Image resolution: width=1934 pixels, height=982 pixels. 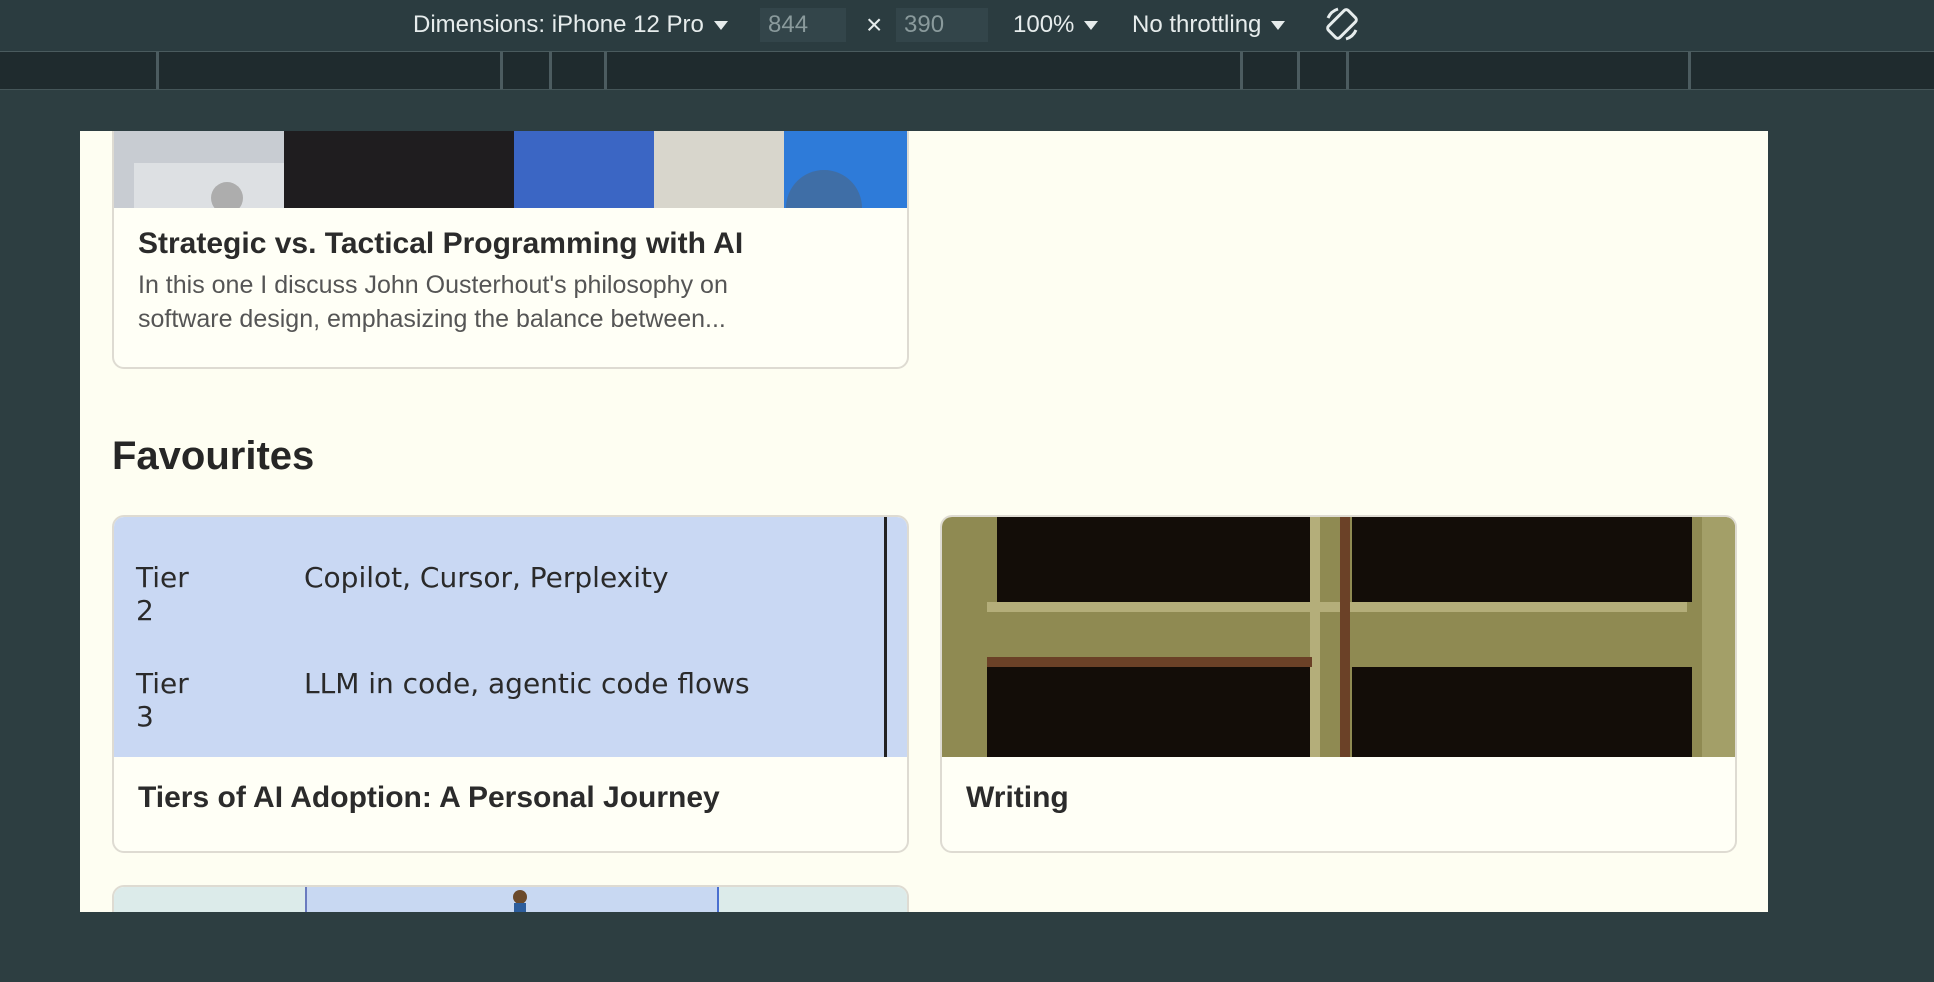 What do you see at coordinates (213, 456) in the screenshot?
I see `section-heading: Favourites` at bounding box center [213, 456].